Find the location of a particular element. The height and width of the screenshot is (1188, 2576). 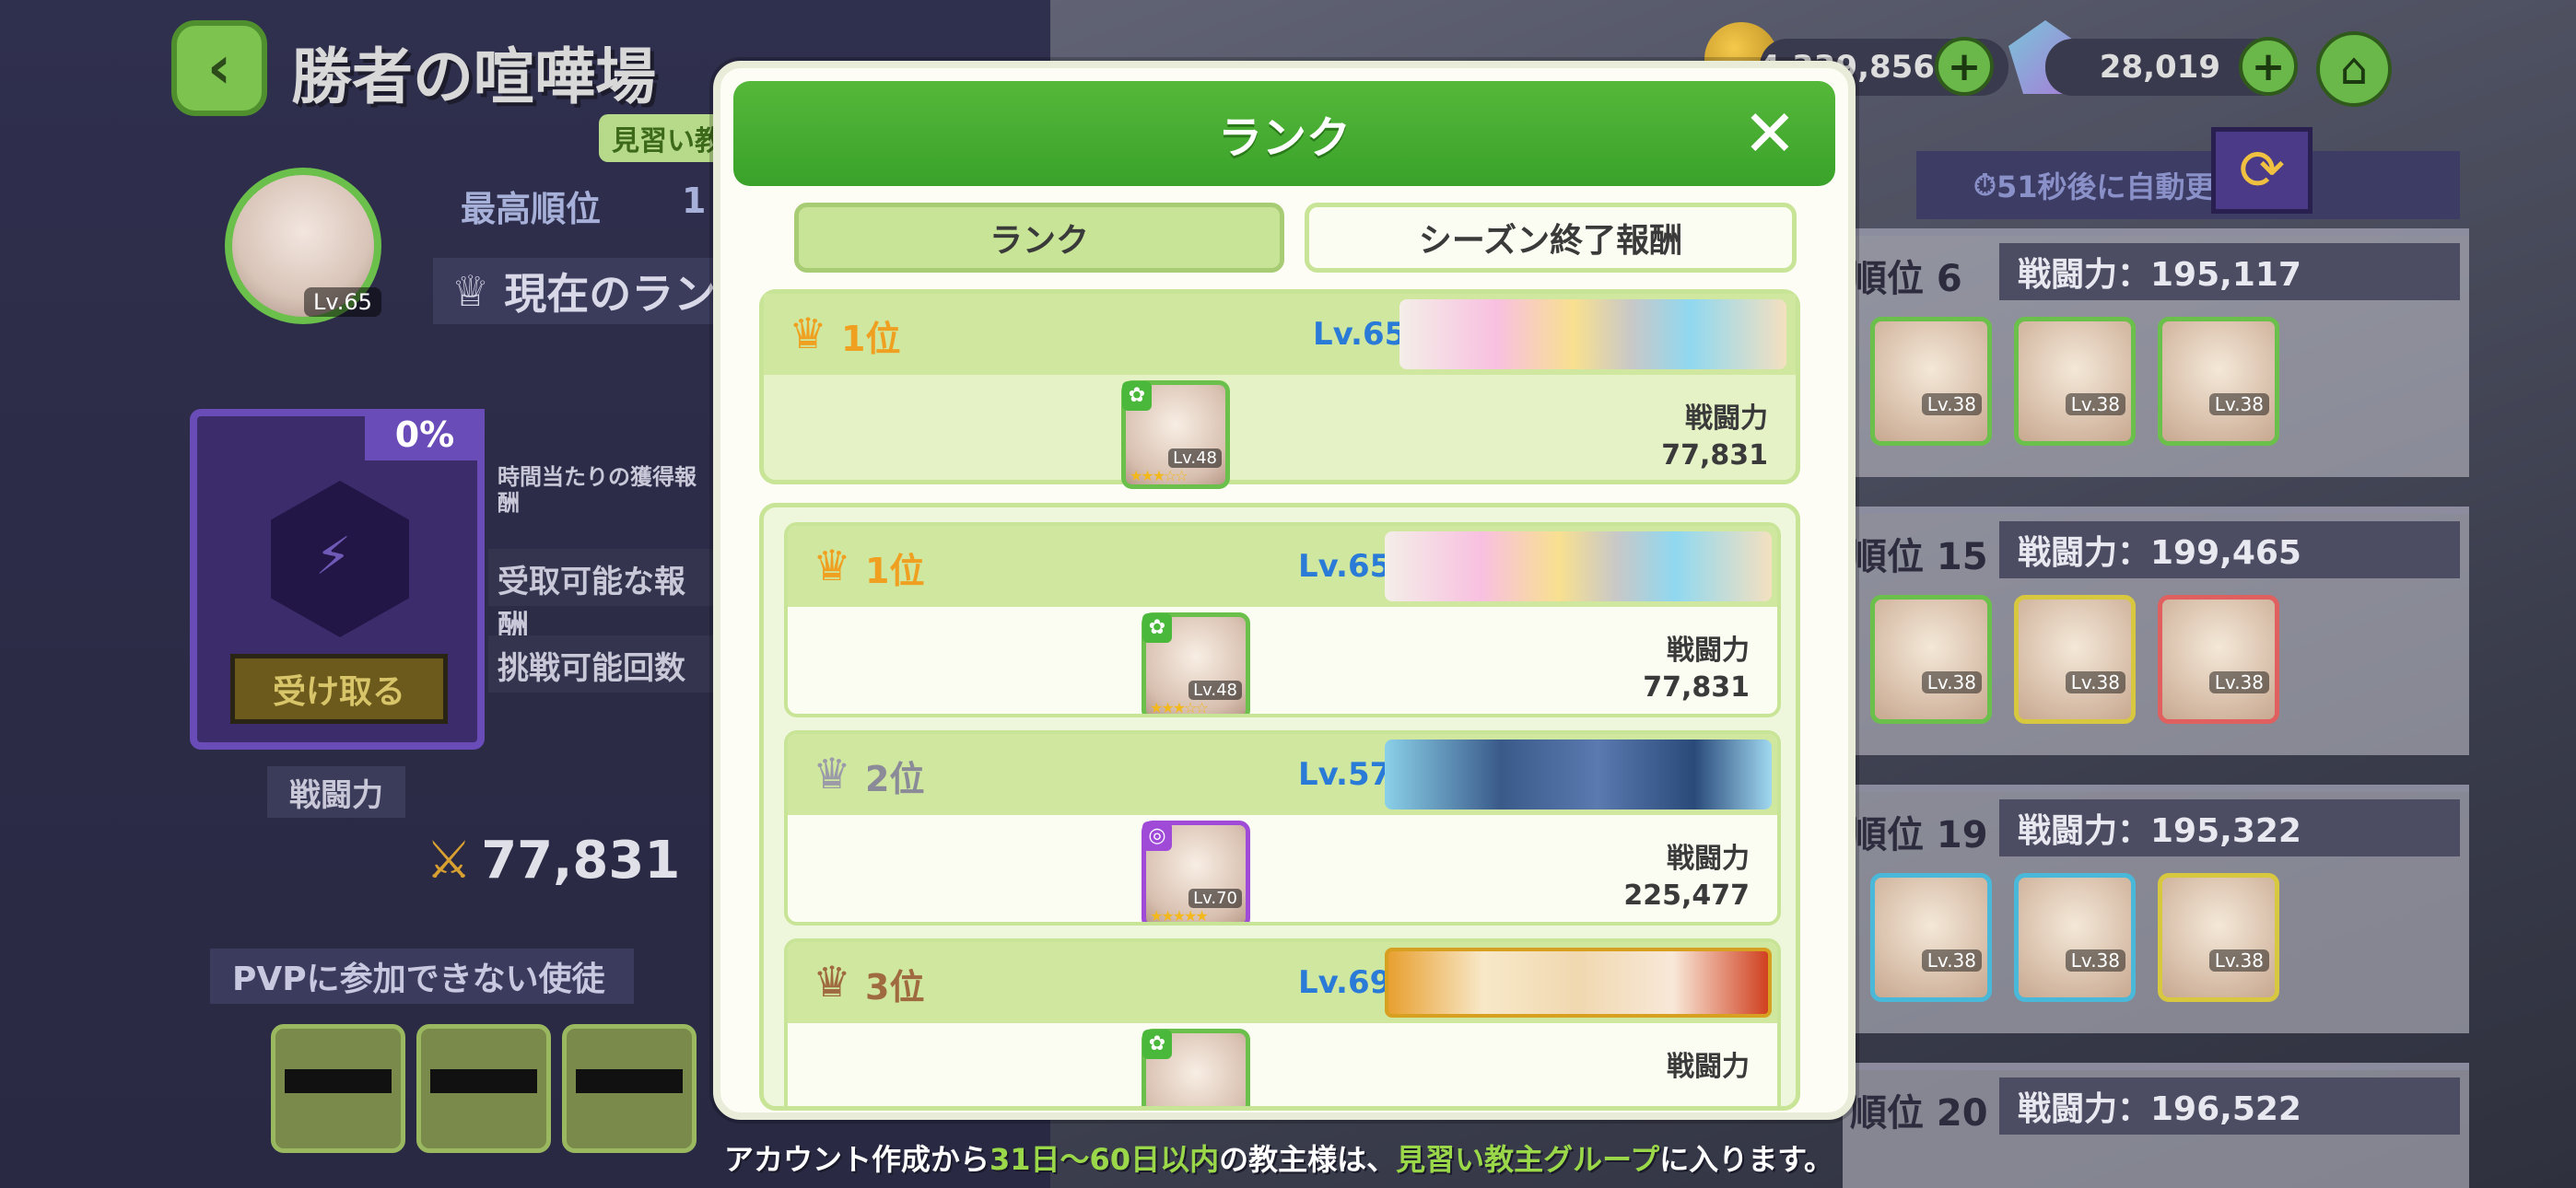

footer-note: アカウント作成から31日～60日以内の教主様は、見習い教主グループに入ります。 is located at coordinates (1279, 1159).